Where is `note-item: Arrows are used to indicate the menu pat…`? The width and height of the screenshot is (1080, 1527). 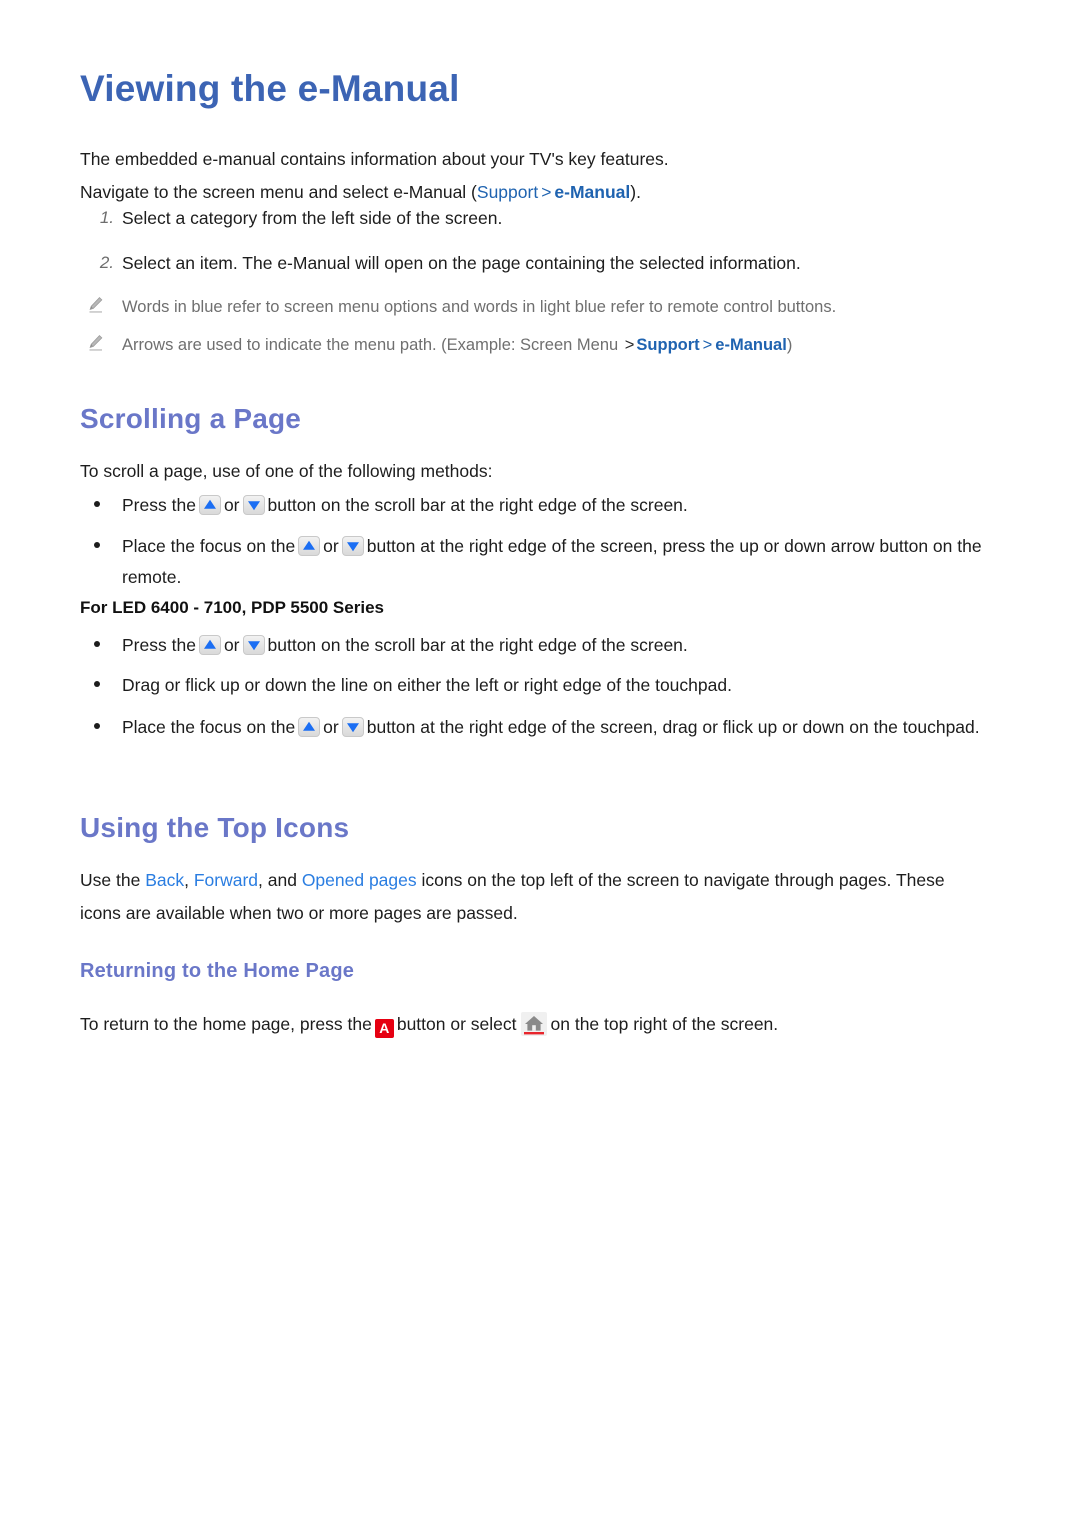 note-item: Arrows are used to indicate the menu pat… is located at coordinates (550, 345).